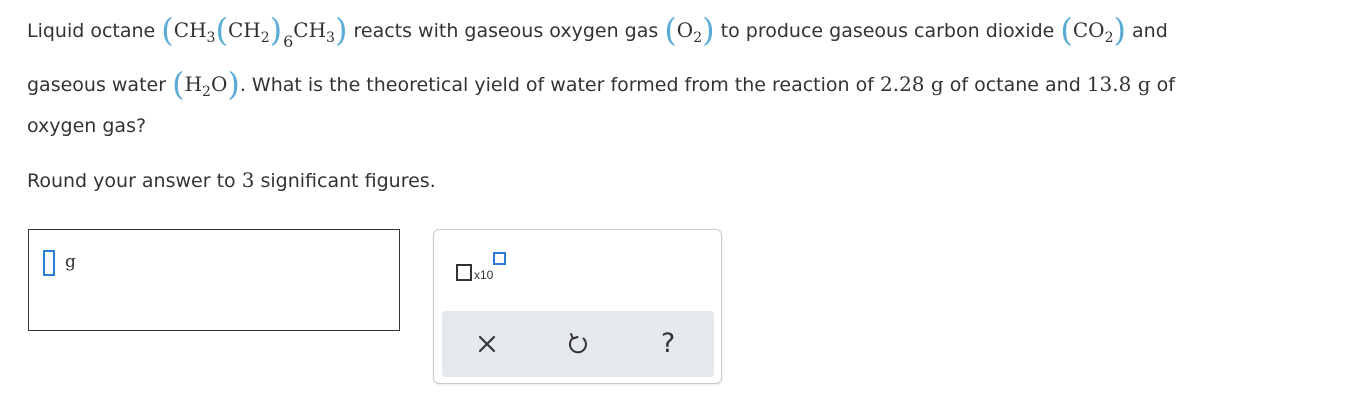 The image size is (1365, 411). I want to click on instruction-text: significant figures., so click(348, 181).